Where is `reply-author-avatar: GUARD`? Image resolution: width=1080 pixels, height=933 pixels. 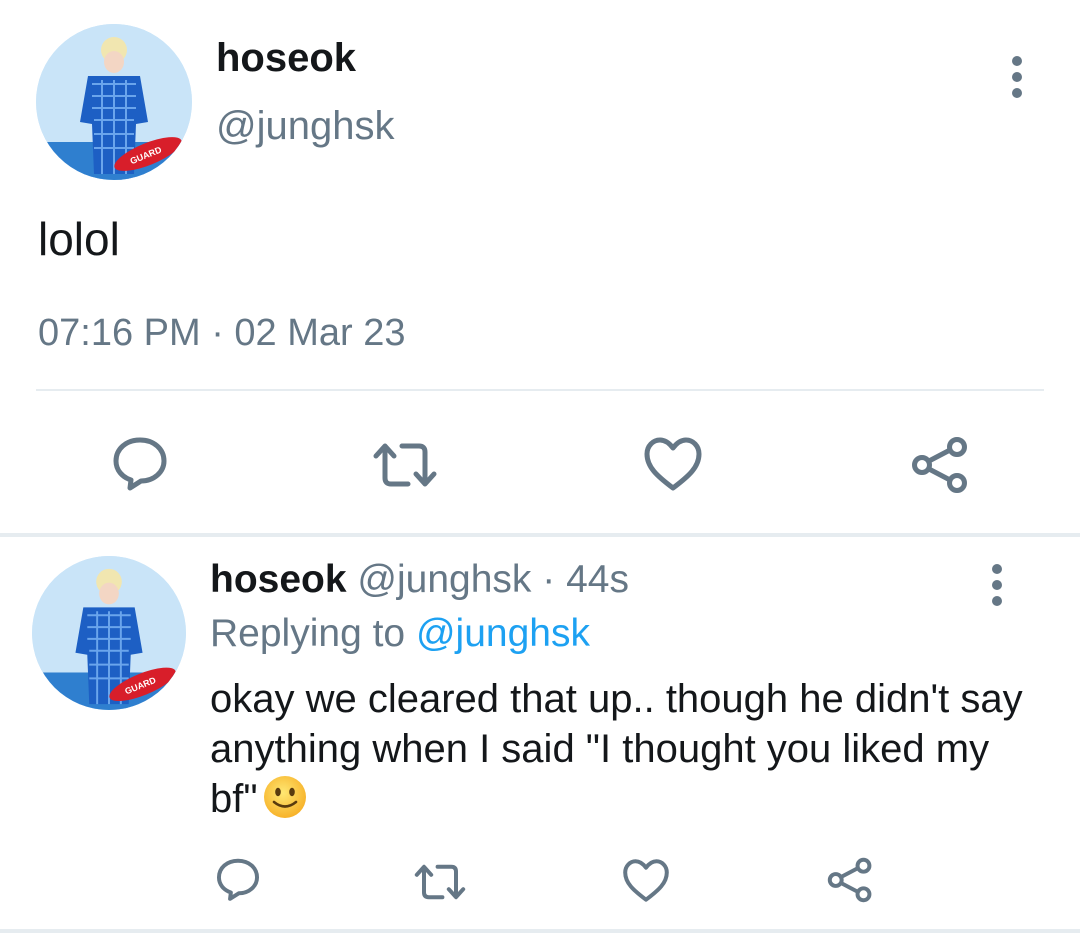 reply-author-avatar: GUARD is located at coordinates (109, 633).